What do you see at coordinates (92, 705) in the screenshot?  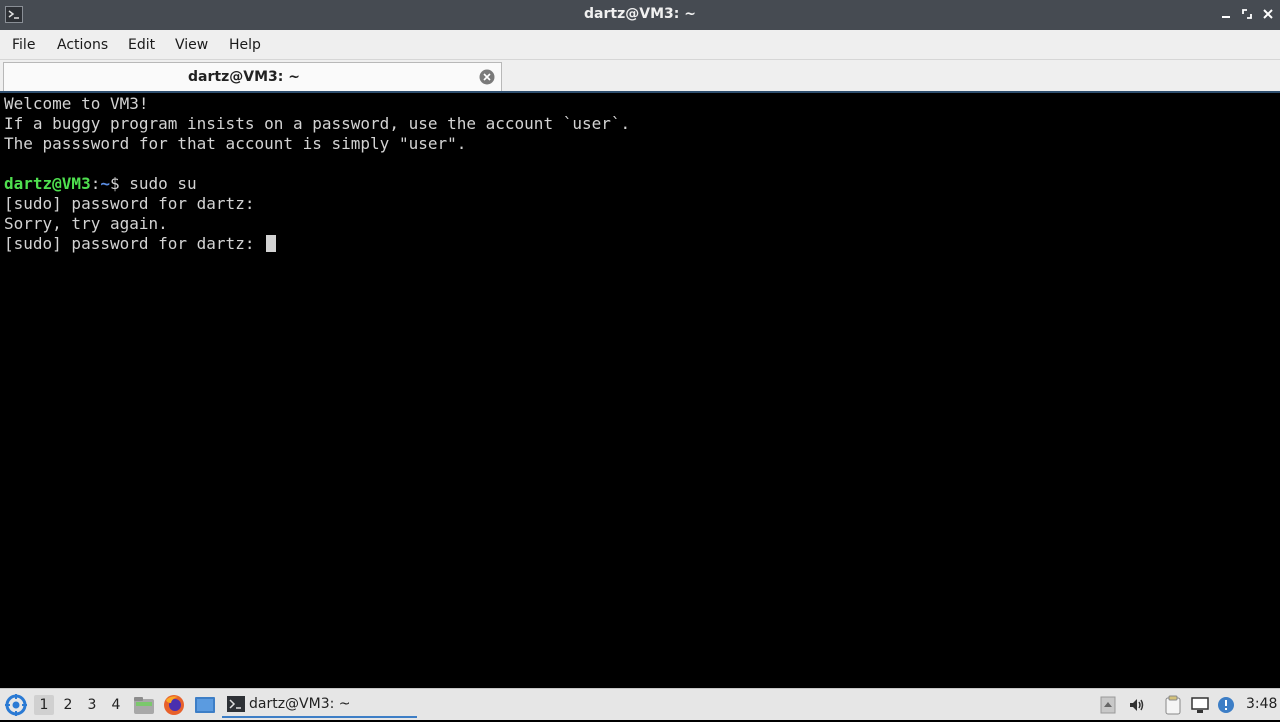 I see `workspace-3: 3` at bounding box center [92, 705].